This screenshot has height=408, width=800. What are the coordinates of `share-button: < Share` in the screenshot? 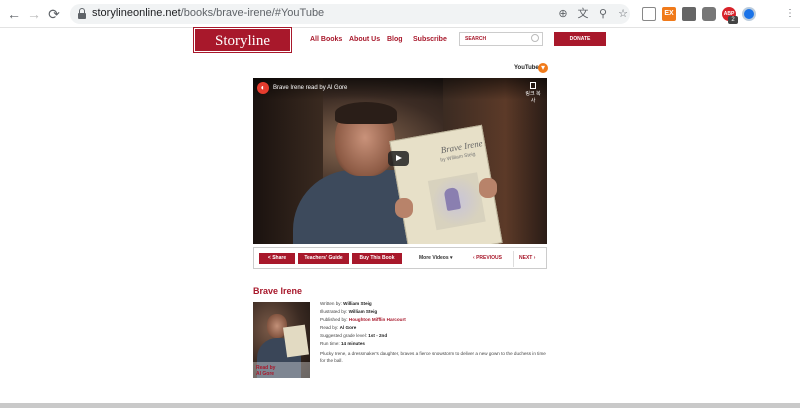 It's located at (277, 258).